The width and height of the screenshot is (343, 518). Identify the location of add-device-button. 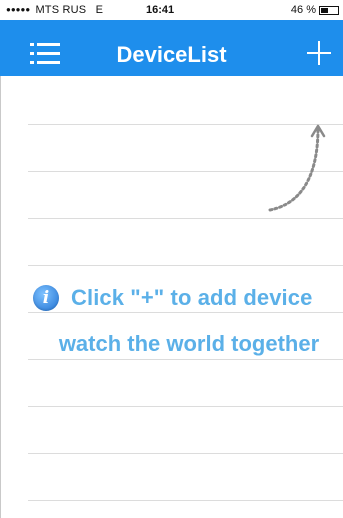
(319, 53).